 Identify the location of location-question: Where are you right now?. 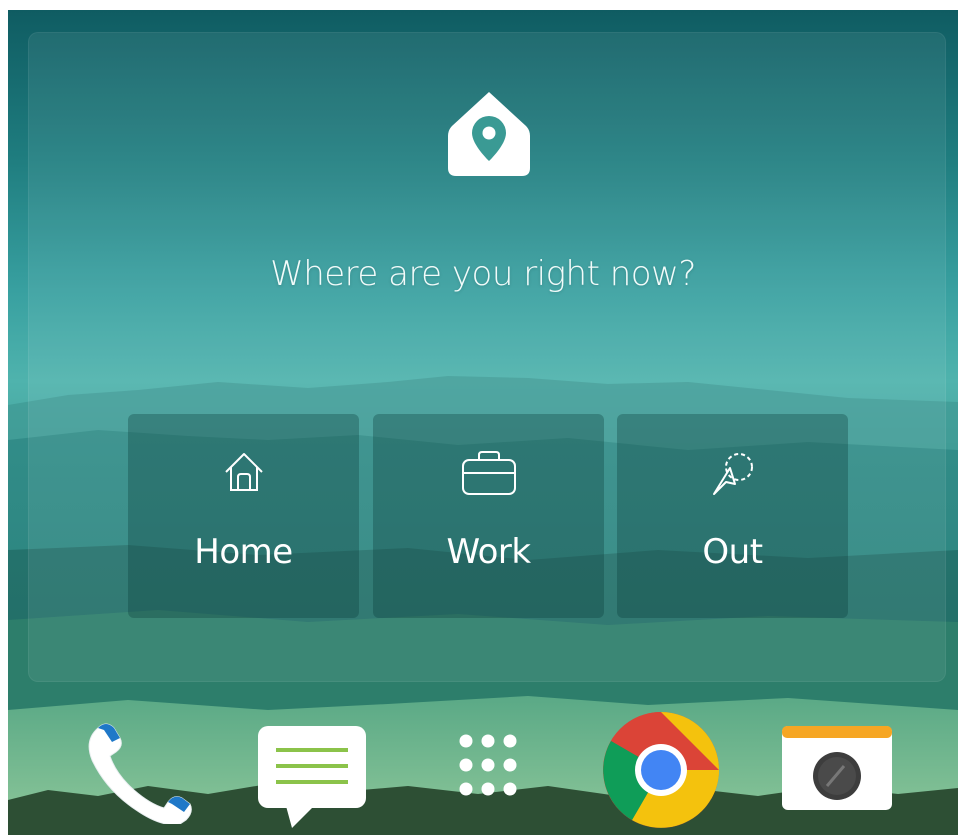
(483, 274).